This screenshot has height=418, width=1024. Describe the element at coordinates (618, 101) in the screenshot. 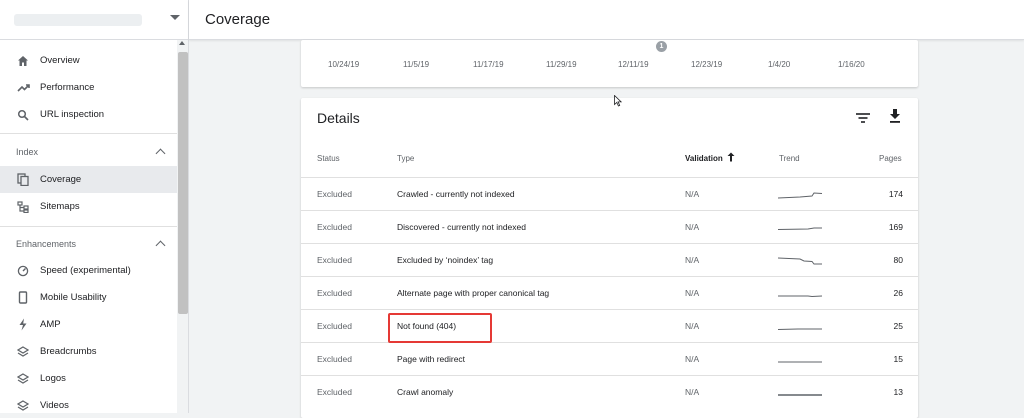

I see `mouse-cursor-icon` at that location.